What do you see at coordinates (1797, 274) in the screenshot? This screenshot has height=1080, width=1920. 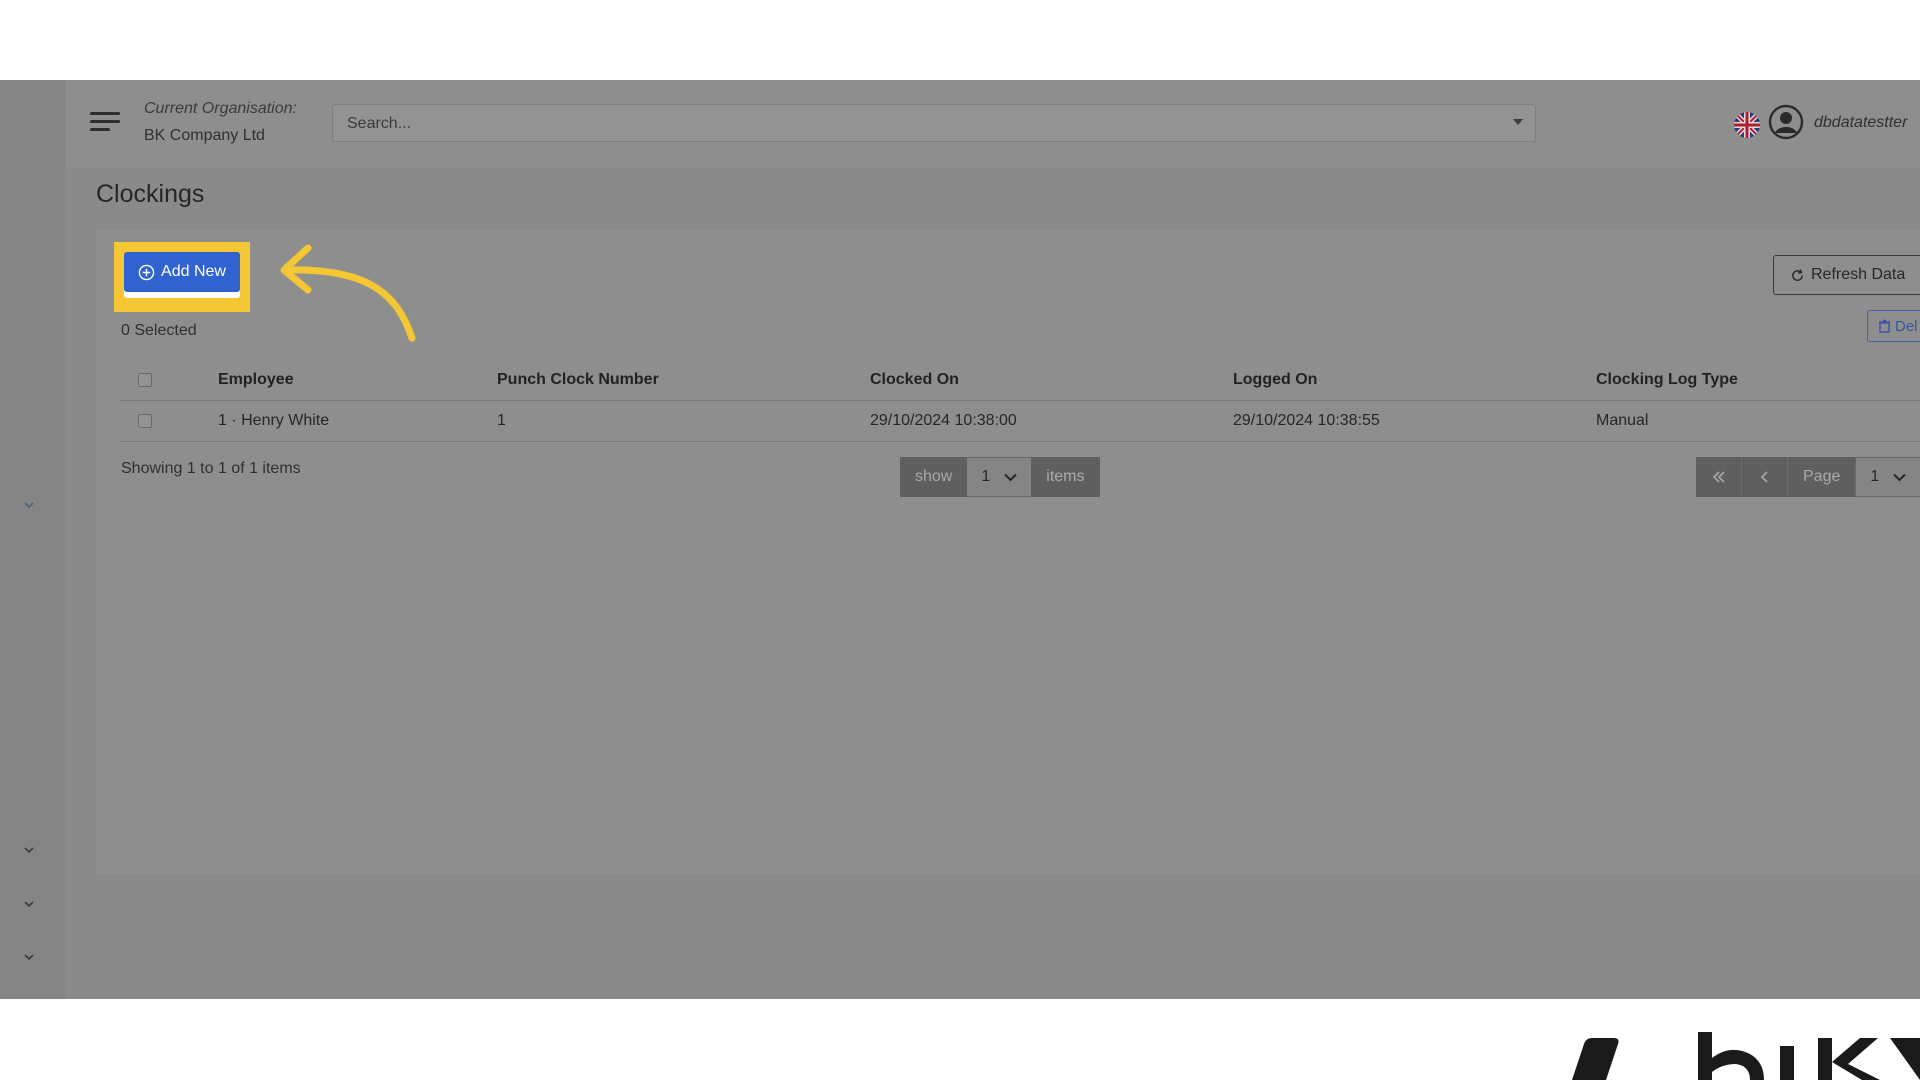 I see `refresh-icon` at bounding box center [1797, 274].